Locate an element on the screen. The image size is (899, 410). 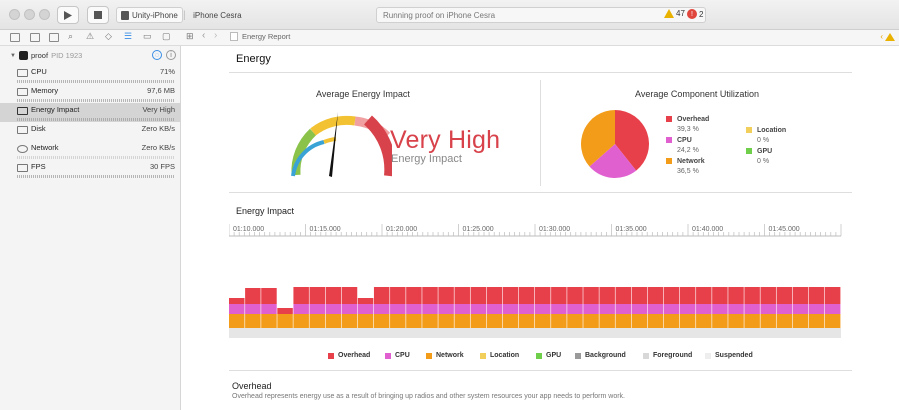
minimize-window-button is located at coordinates (29, 14).